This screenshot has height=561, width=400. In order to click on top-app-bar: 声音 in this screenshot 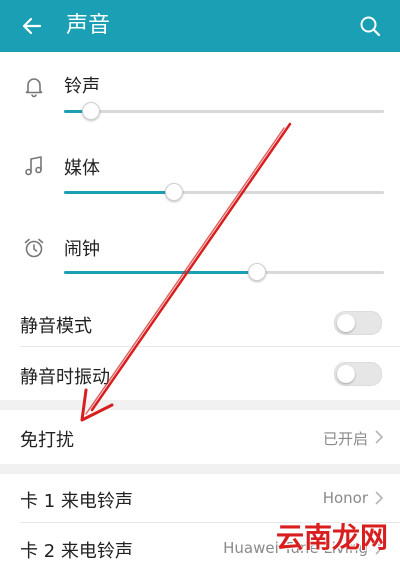, I will do `click(200, 26)`.